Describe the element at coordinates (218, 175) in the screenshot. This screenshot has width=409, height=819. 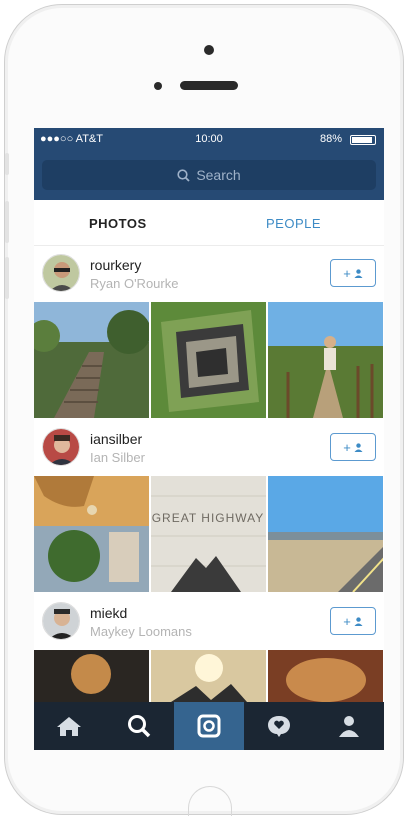
I see `search-placeholder: Search` at that location.